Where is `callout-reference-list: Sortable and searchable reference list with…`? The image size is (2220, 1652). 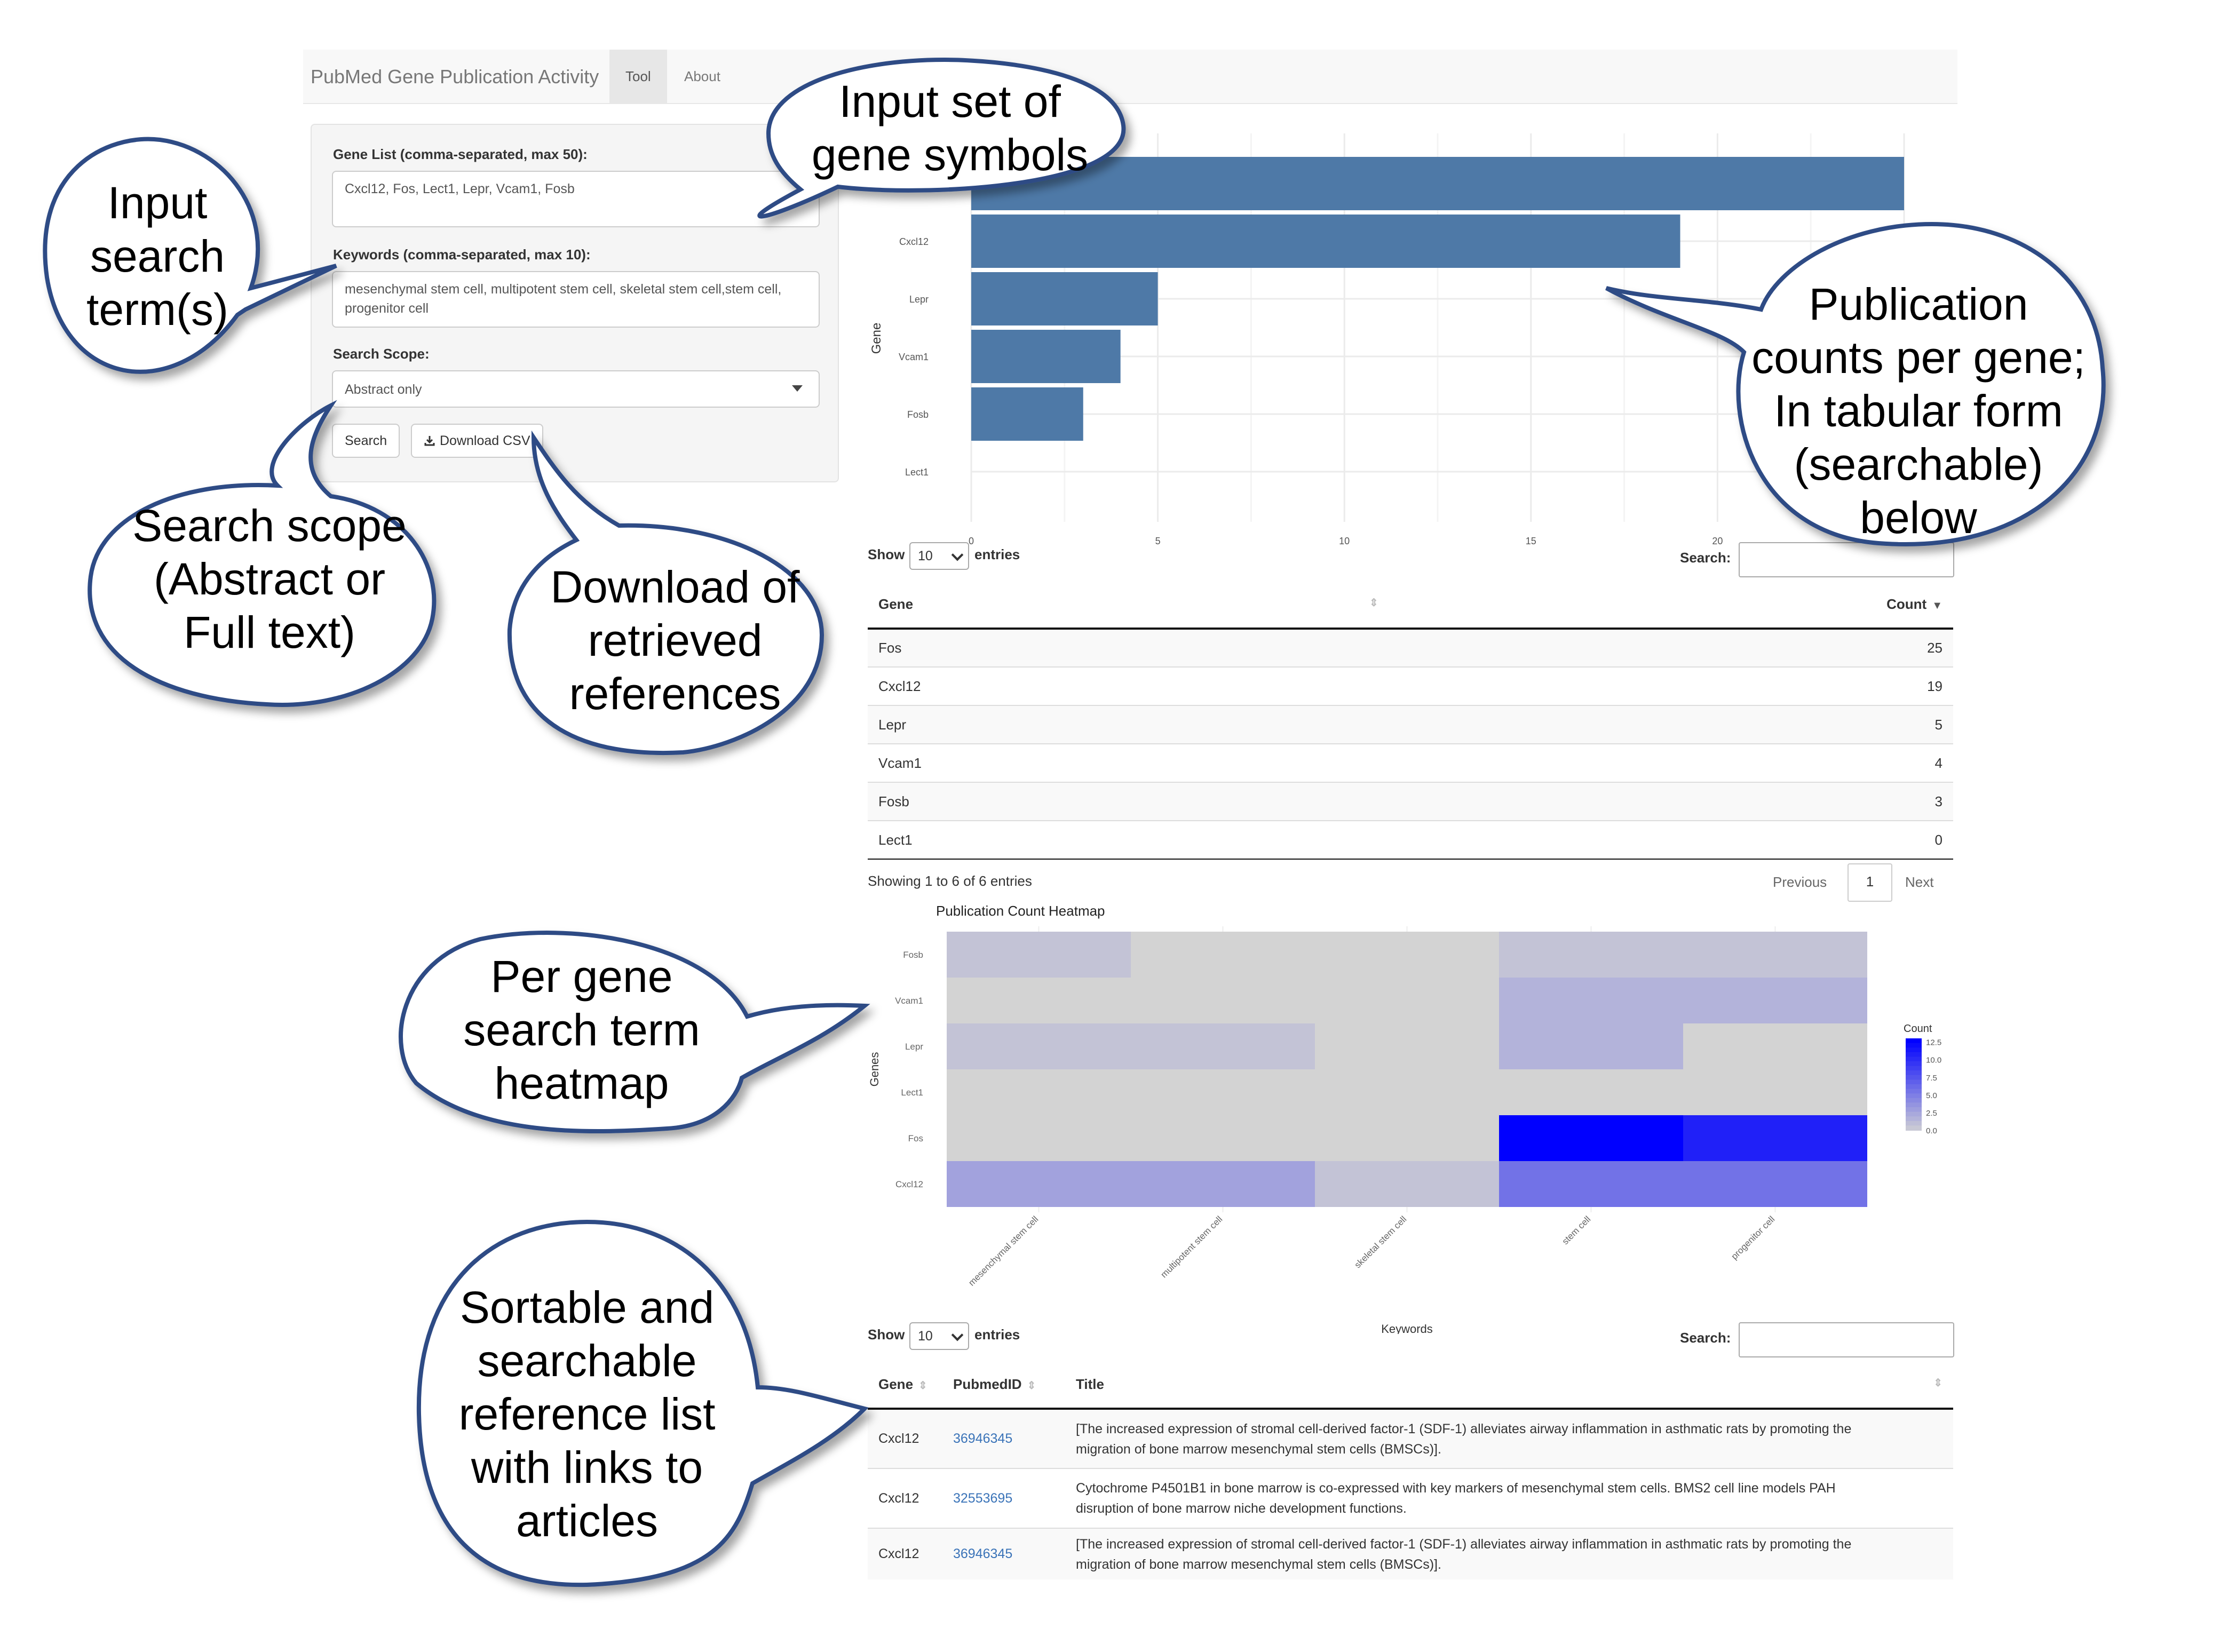 callout-reference-list: Sortable and searchable reference list with… is located at coordinates (587, 1414).